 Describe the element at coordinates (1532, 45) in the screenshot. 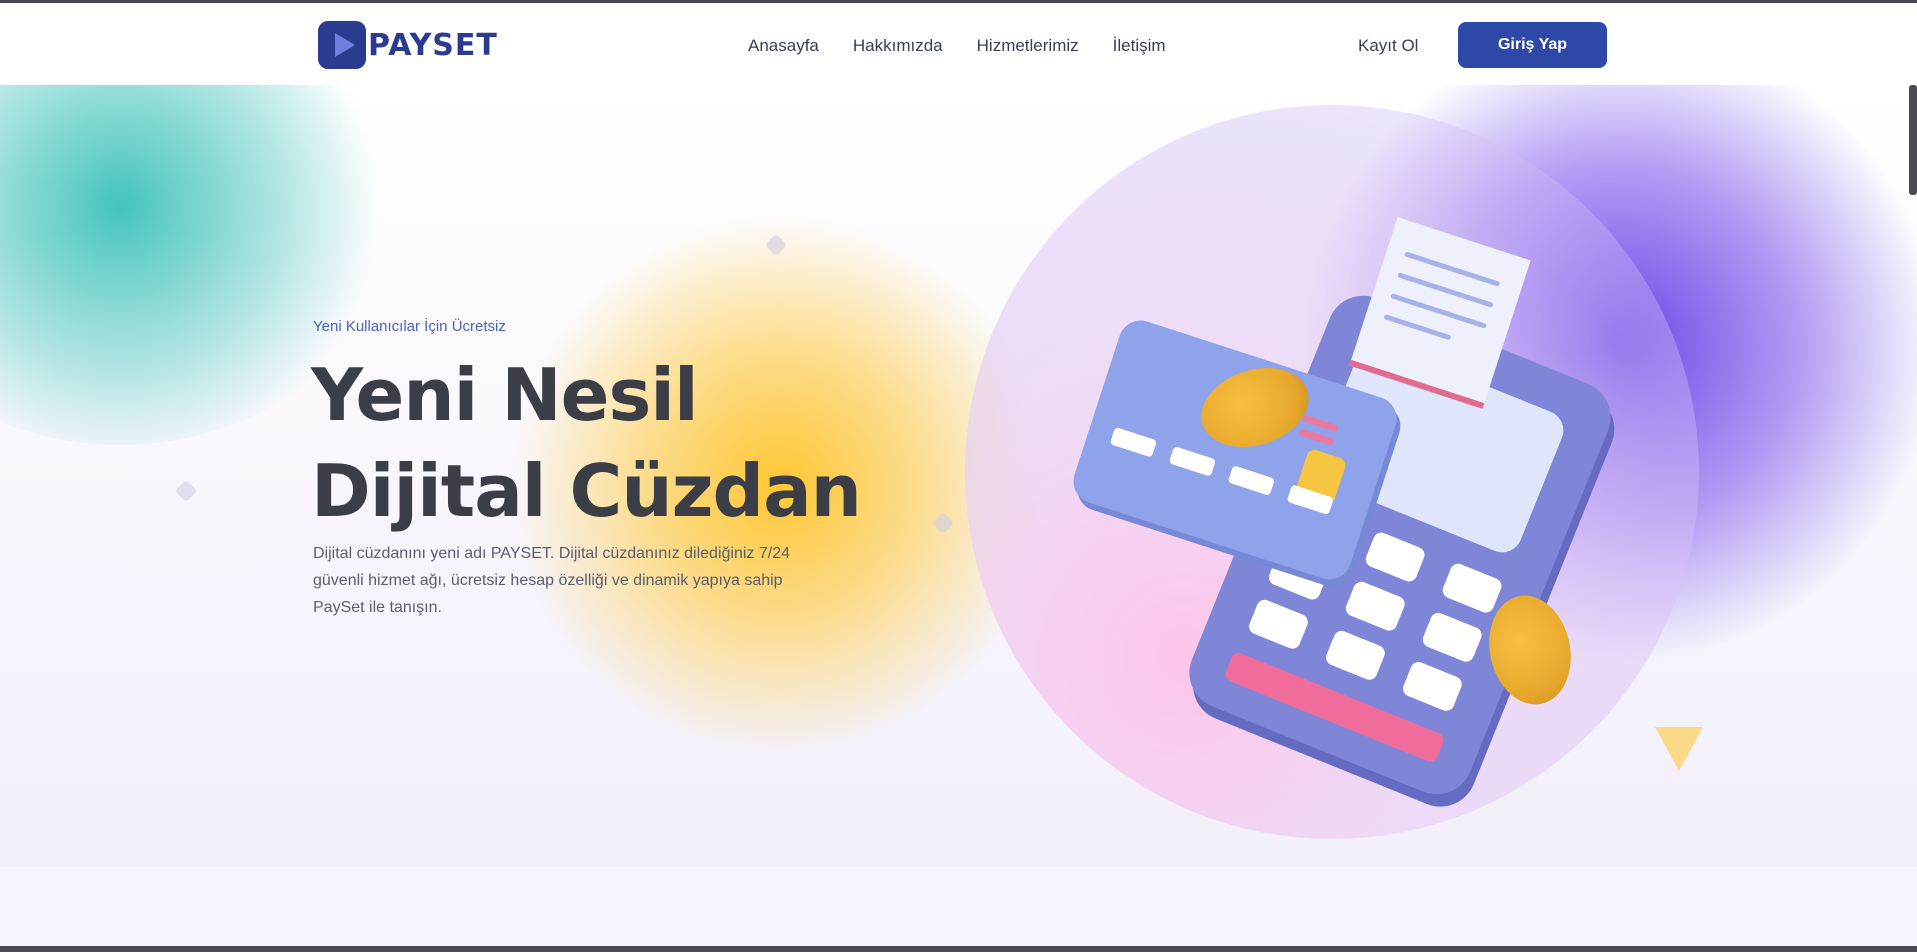

I see `login-button: Giriş Yap` at that location.